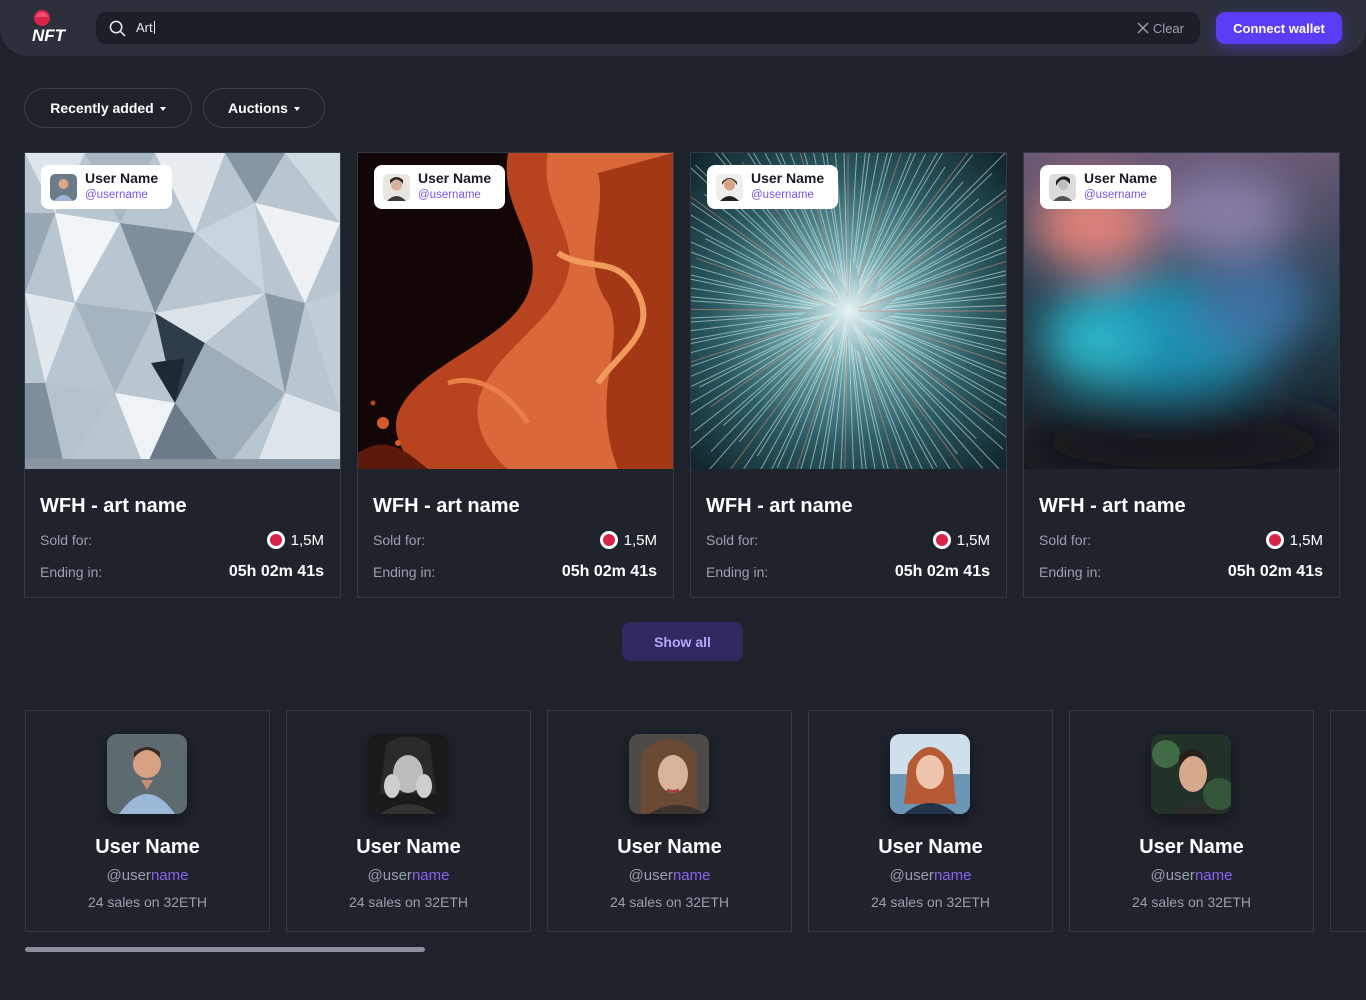 This screenshot has width=1366, height=1000. I want to click on logo-text: NFT, so click(49, 35).